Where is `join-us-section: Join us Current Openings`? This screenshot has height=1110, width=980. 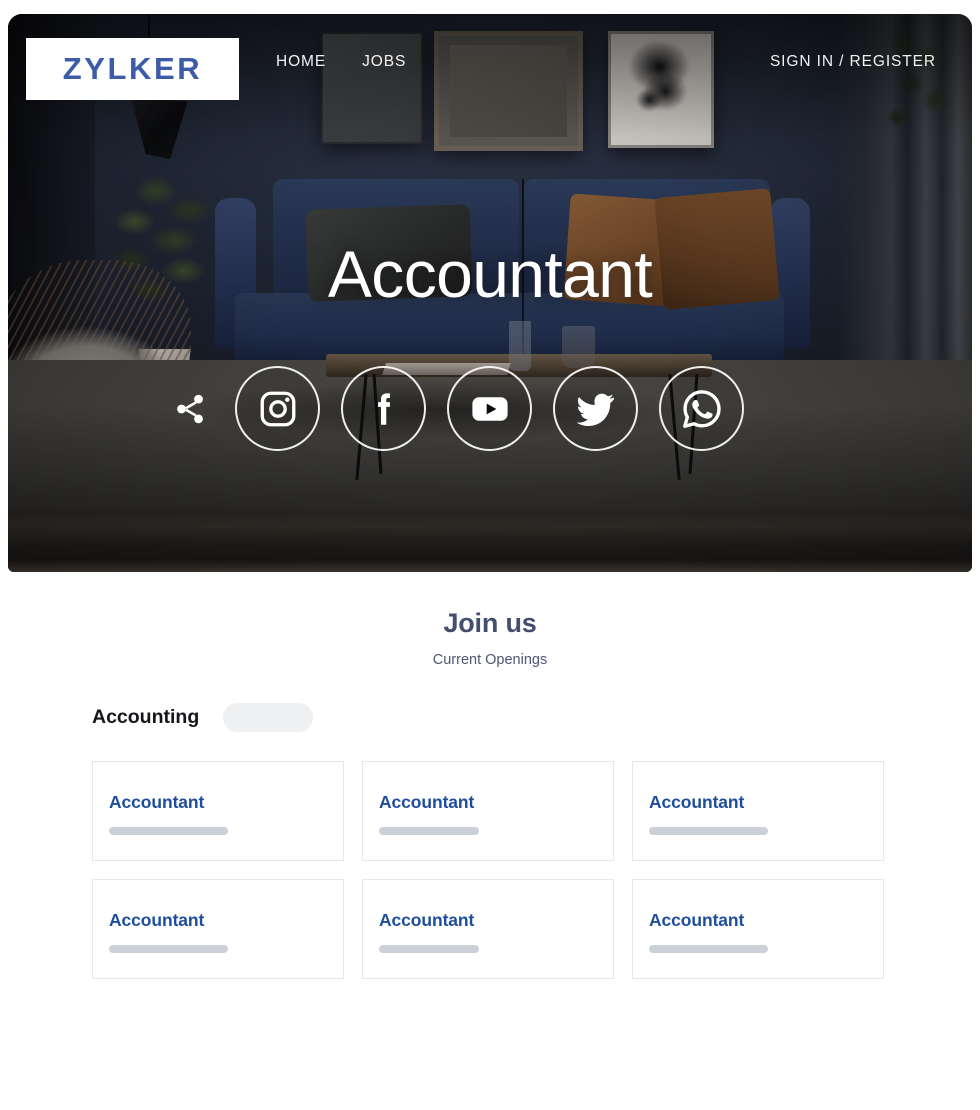
join-us-section: Join us Current Openings is located at coordinates (490, 638).